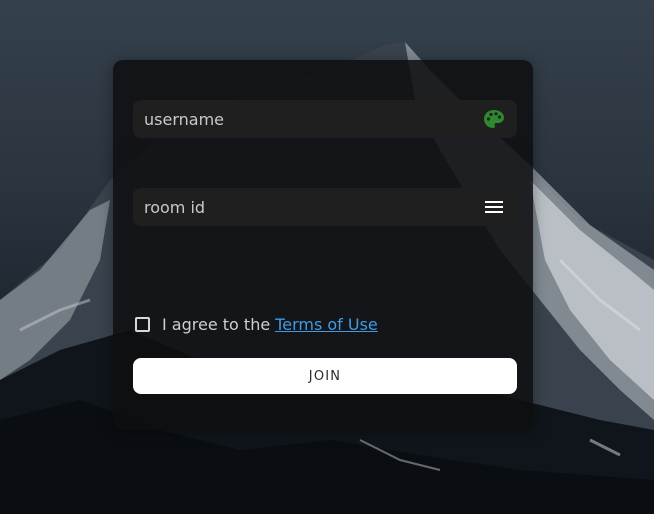 The image size is (654, 514). I want to click on palette-icon, so click(494, 119).